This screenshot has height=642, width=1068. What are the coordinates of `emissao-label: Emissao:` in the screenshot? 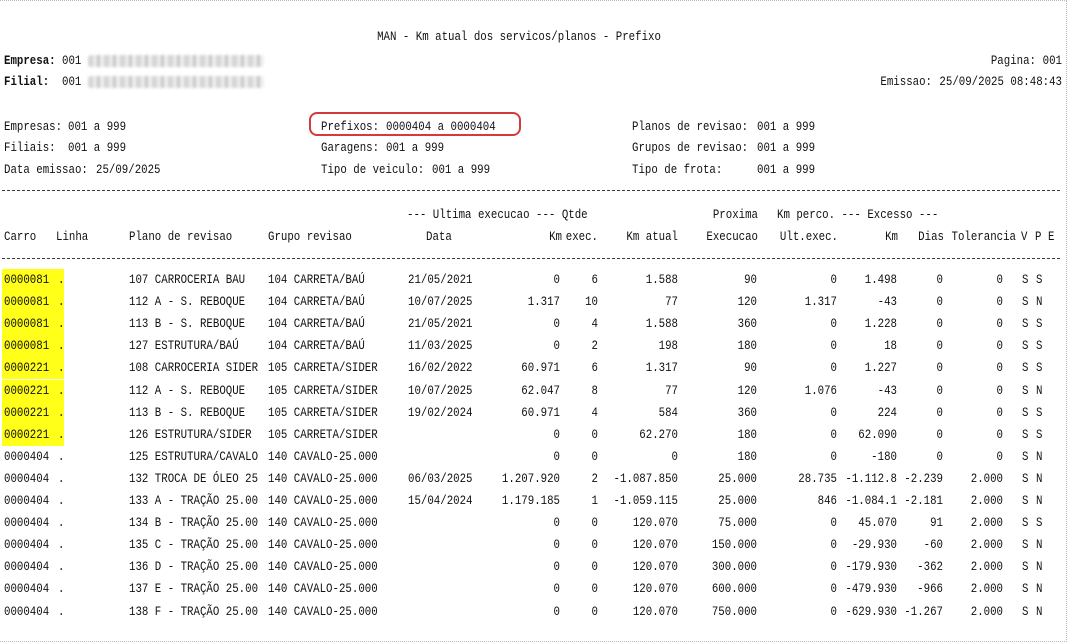 It's located at (906, 82).